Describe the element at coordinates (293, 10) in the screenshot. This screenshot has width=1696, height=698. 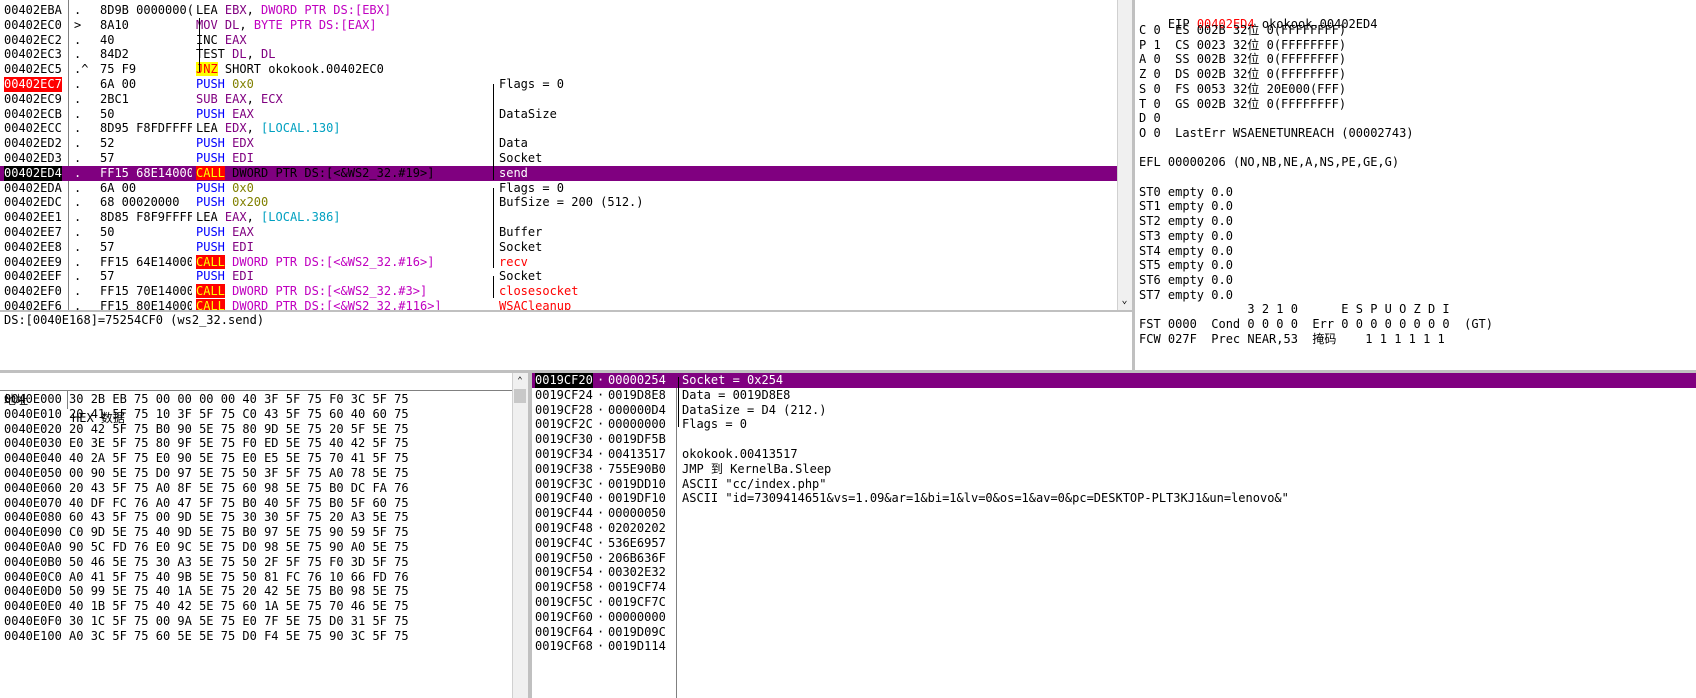
I see `disasm-instruction: LEA EBX, DWORD PTR DS:[EBX]` at that location.